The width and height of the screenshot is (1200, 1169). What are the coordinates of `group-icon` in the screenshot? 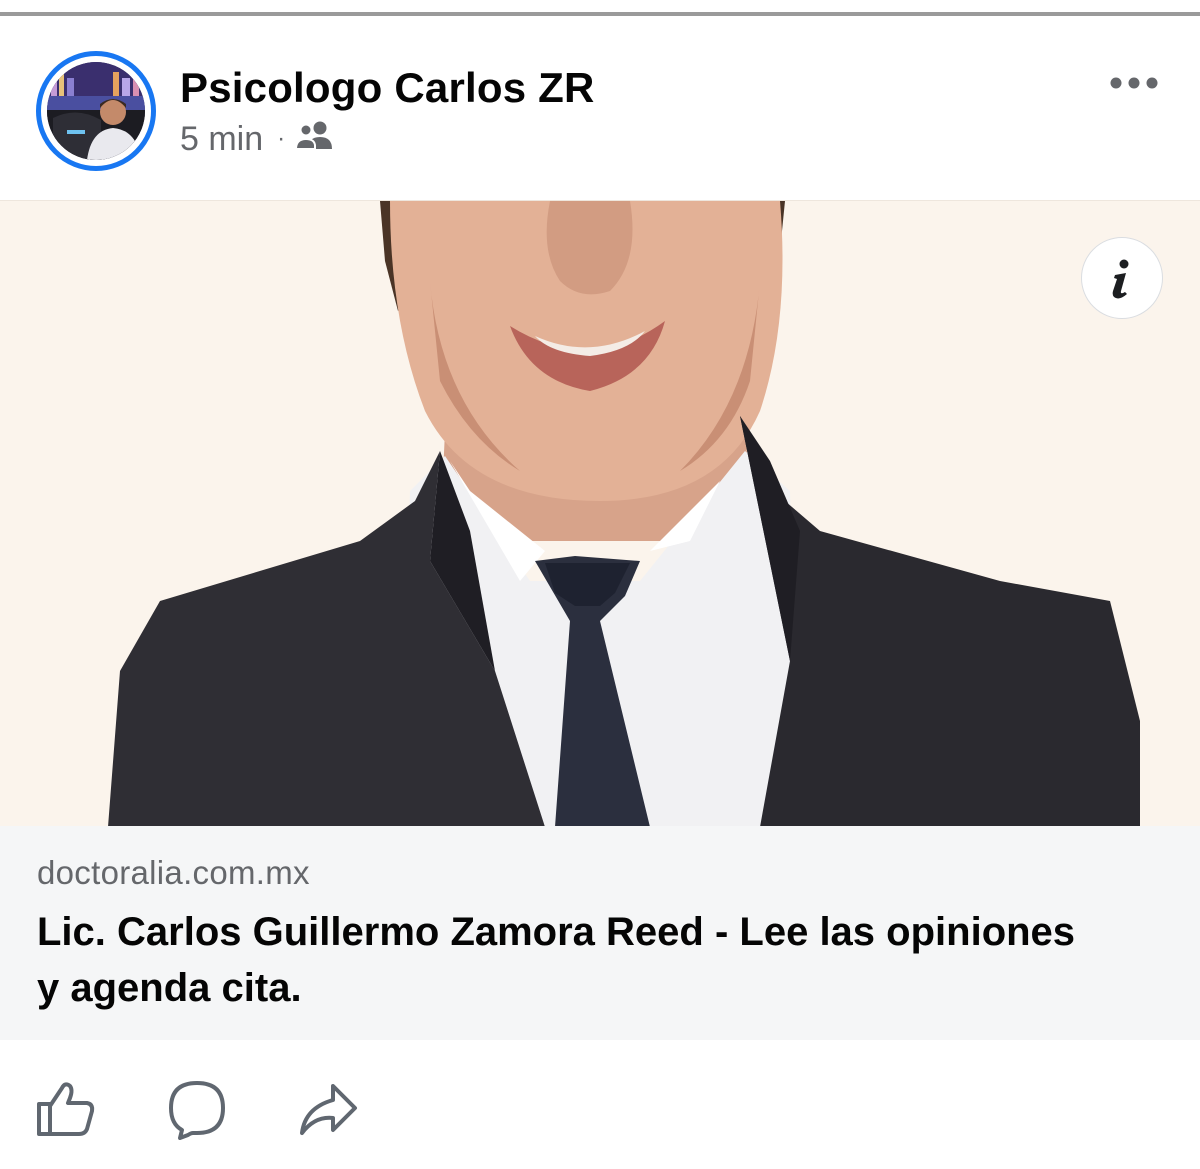 It's located at (314, 139).